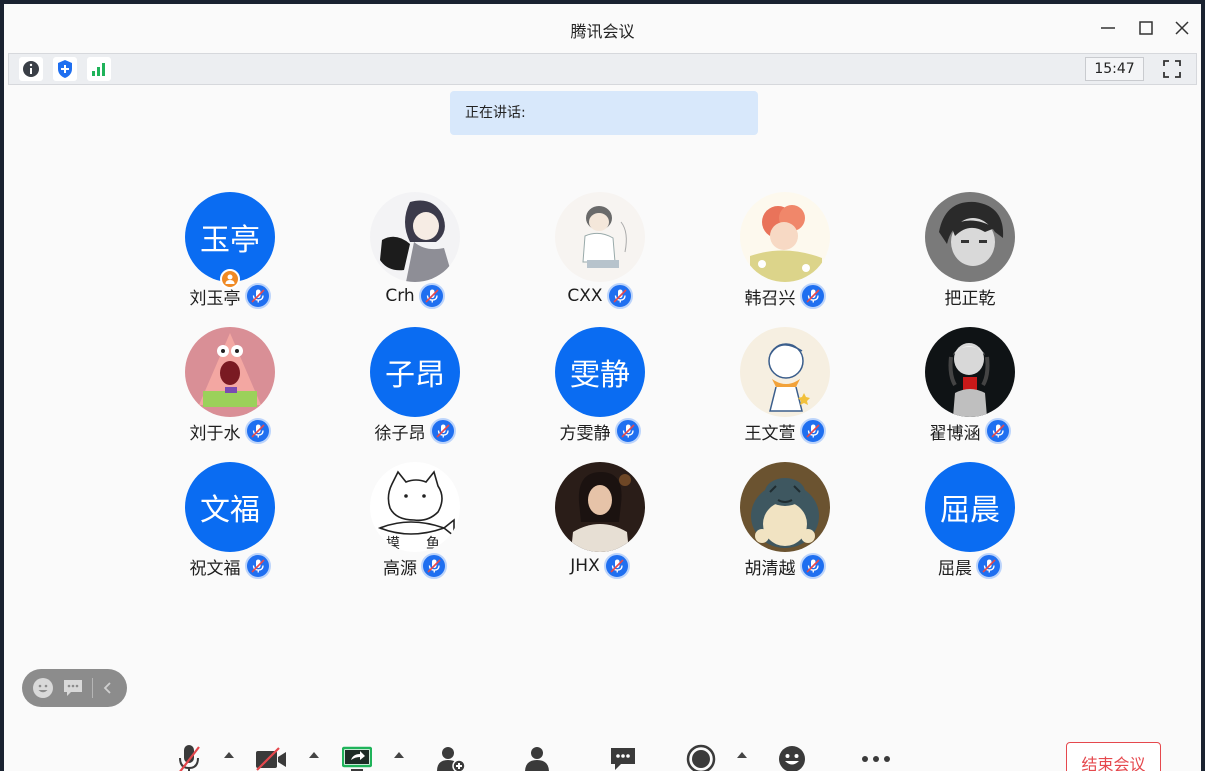 The height and width of the screenshot is (771, 1205). What do you see at coordinates (314, 755) in the screenshot?
I see `video-options-caret` at bounding box center [314, 755].